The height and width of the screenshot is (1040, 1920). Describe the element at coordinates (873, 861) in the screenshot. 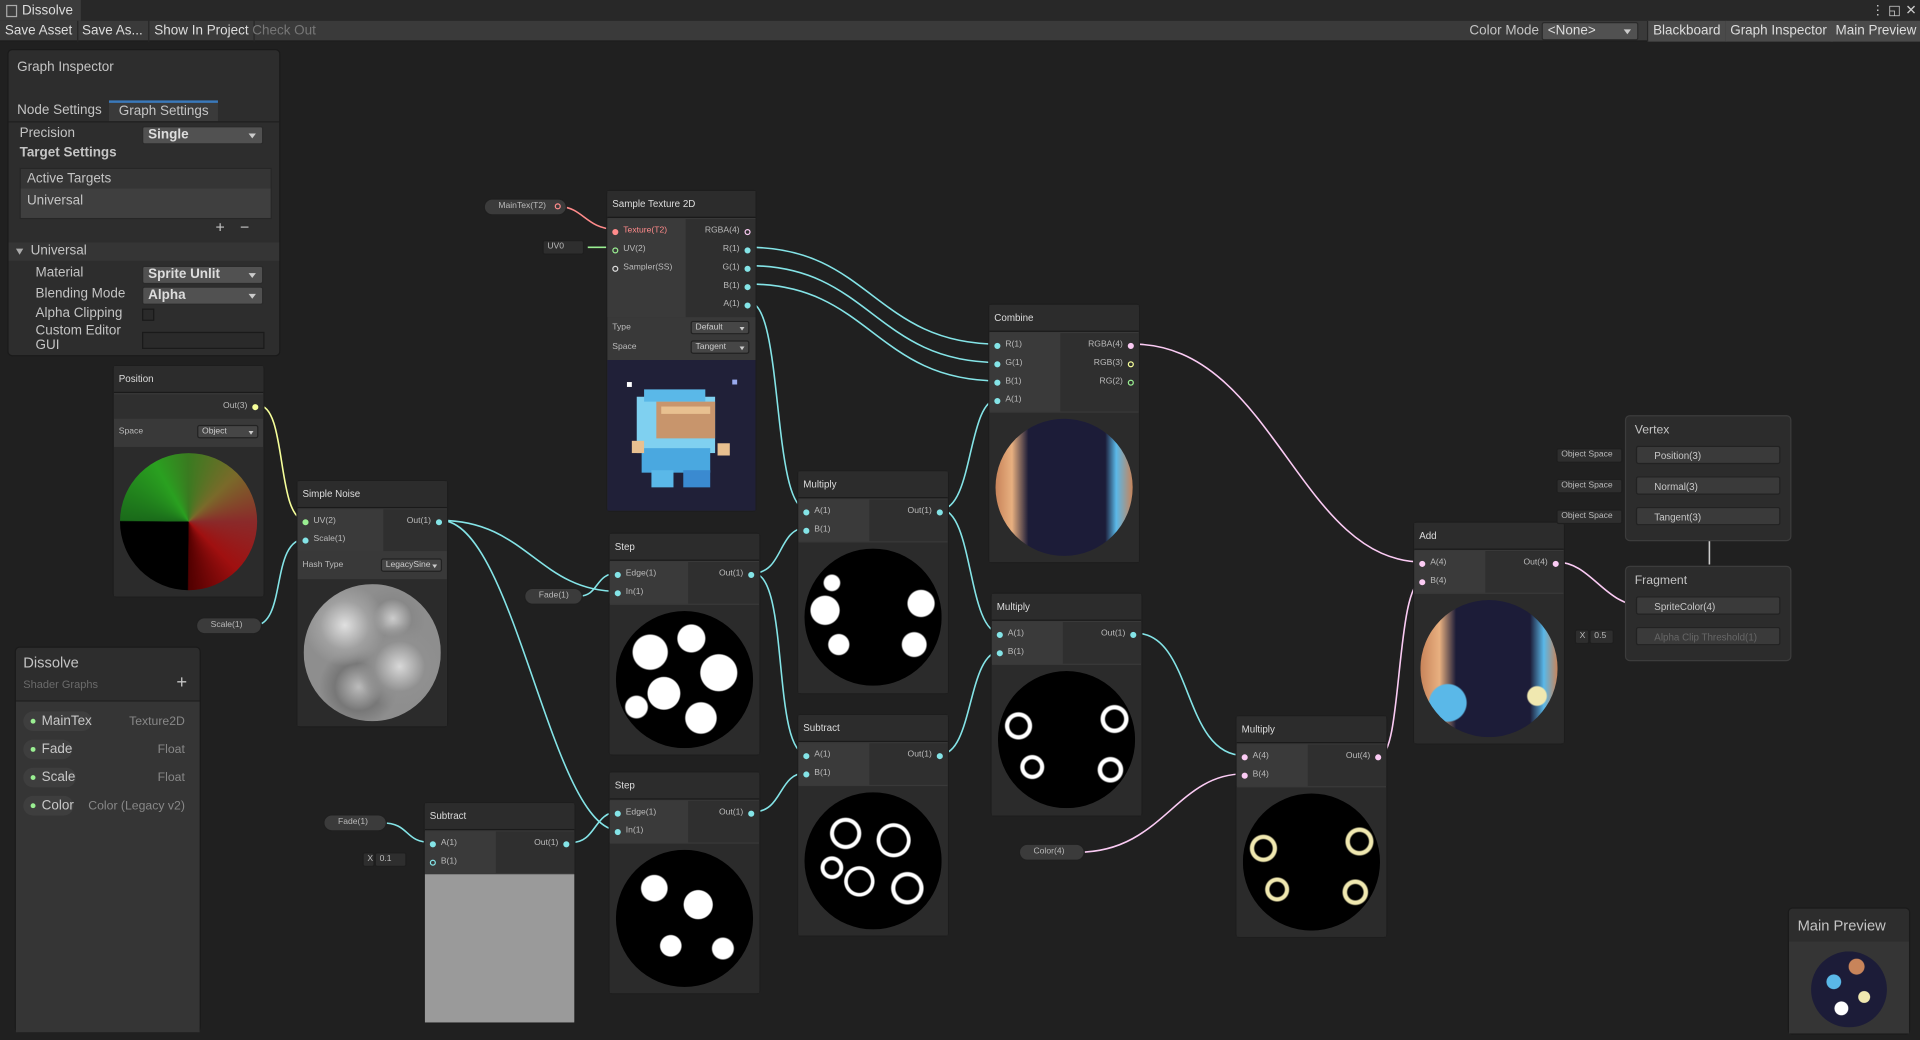

I see `subtract2-sphere-icon` at that location.